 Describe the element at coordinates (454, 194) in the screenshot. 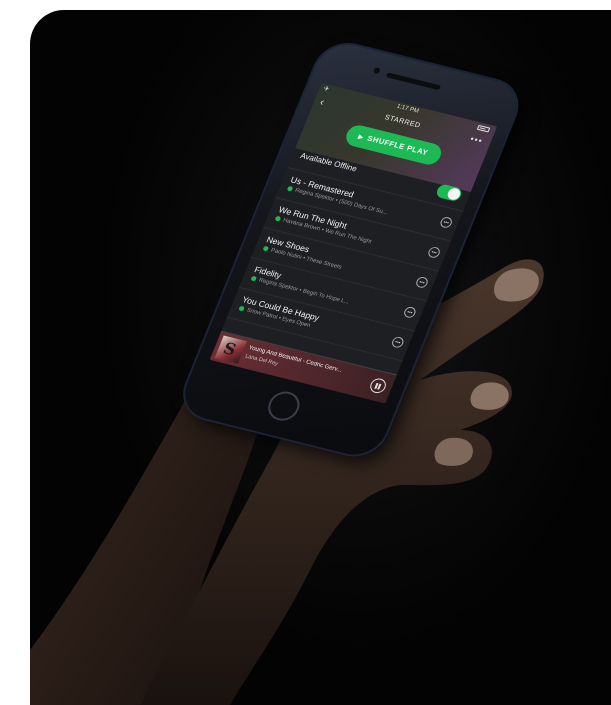

I see `toggle-knob` at that location.